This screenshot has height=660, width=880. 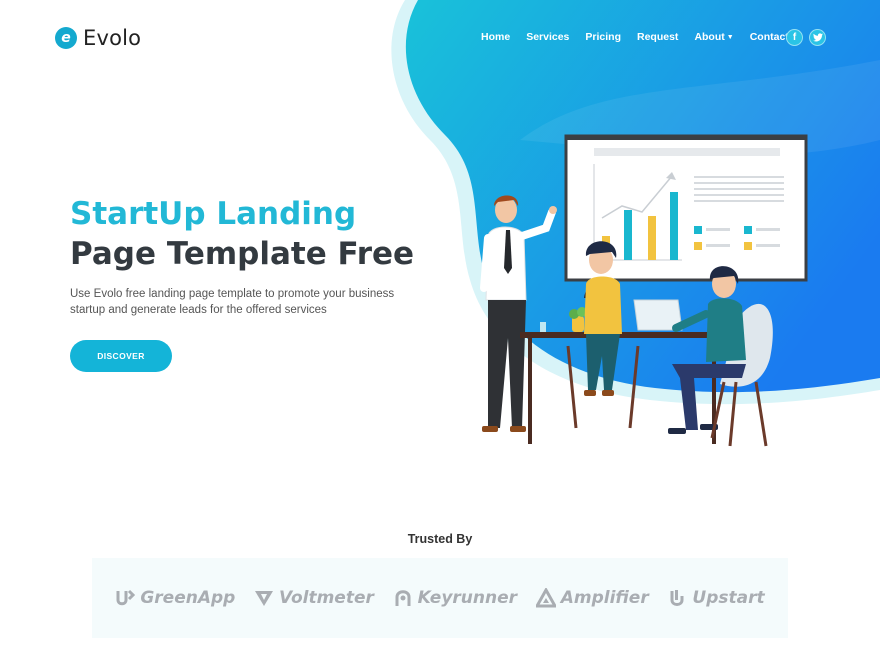 I want to click on facebook-icon: f, so click(x=794, y=37).